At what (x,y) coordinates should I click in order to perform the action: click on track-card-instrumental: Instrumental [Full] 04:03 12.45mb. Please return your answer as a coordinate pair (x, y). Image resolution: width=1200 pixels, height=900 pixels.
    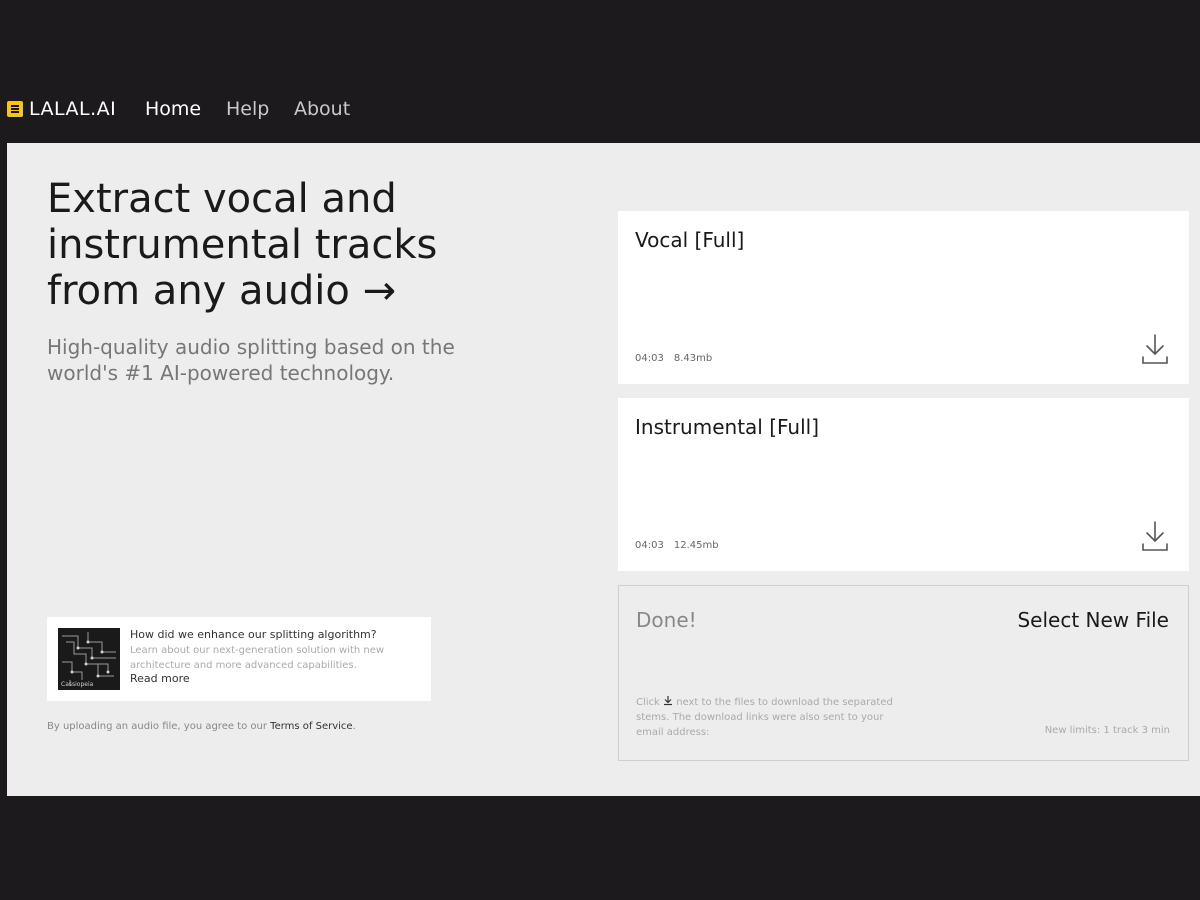
    Looking at the image, I should click on (903, 484).